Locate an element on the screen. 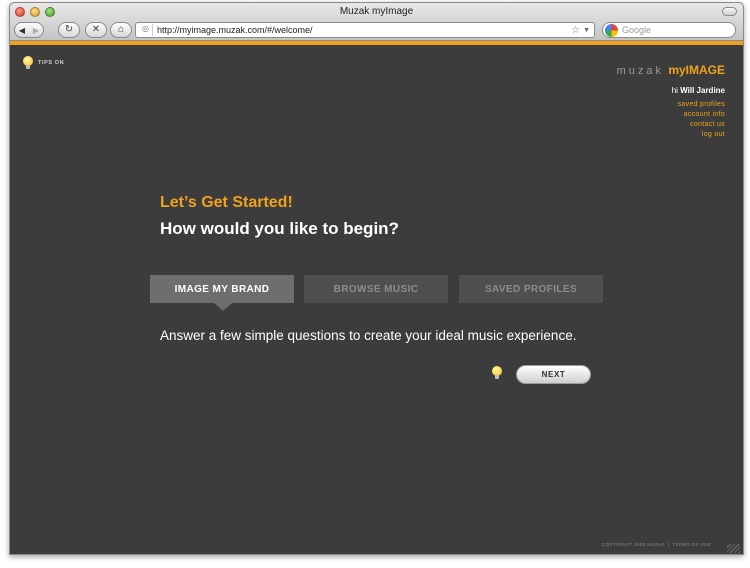 This screenshot has height=568, width=750. home-button: ⌂ is located at coordinates (121, 30).